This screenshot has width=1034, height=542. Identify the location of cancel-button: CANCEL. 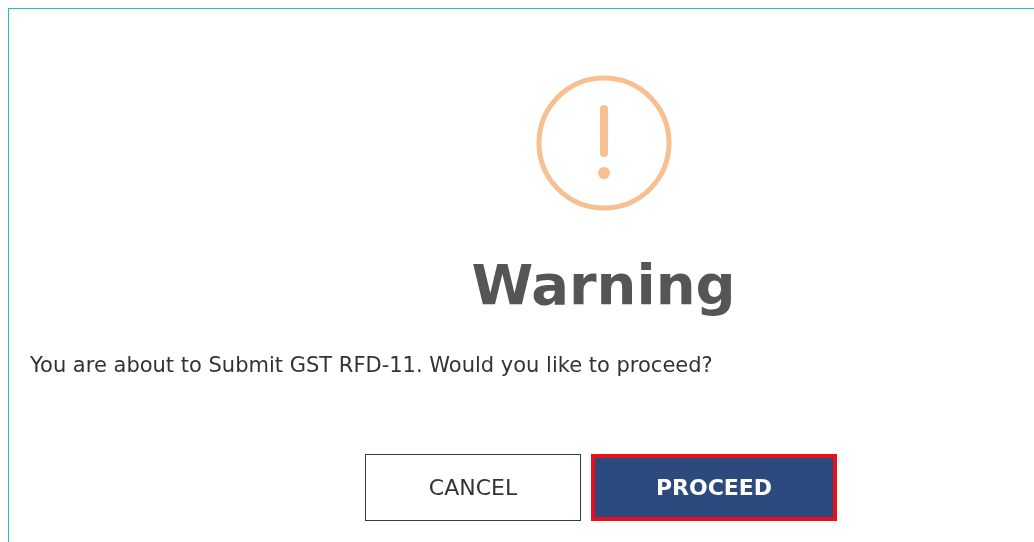
(473, 487).